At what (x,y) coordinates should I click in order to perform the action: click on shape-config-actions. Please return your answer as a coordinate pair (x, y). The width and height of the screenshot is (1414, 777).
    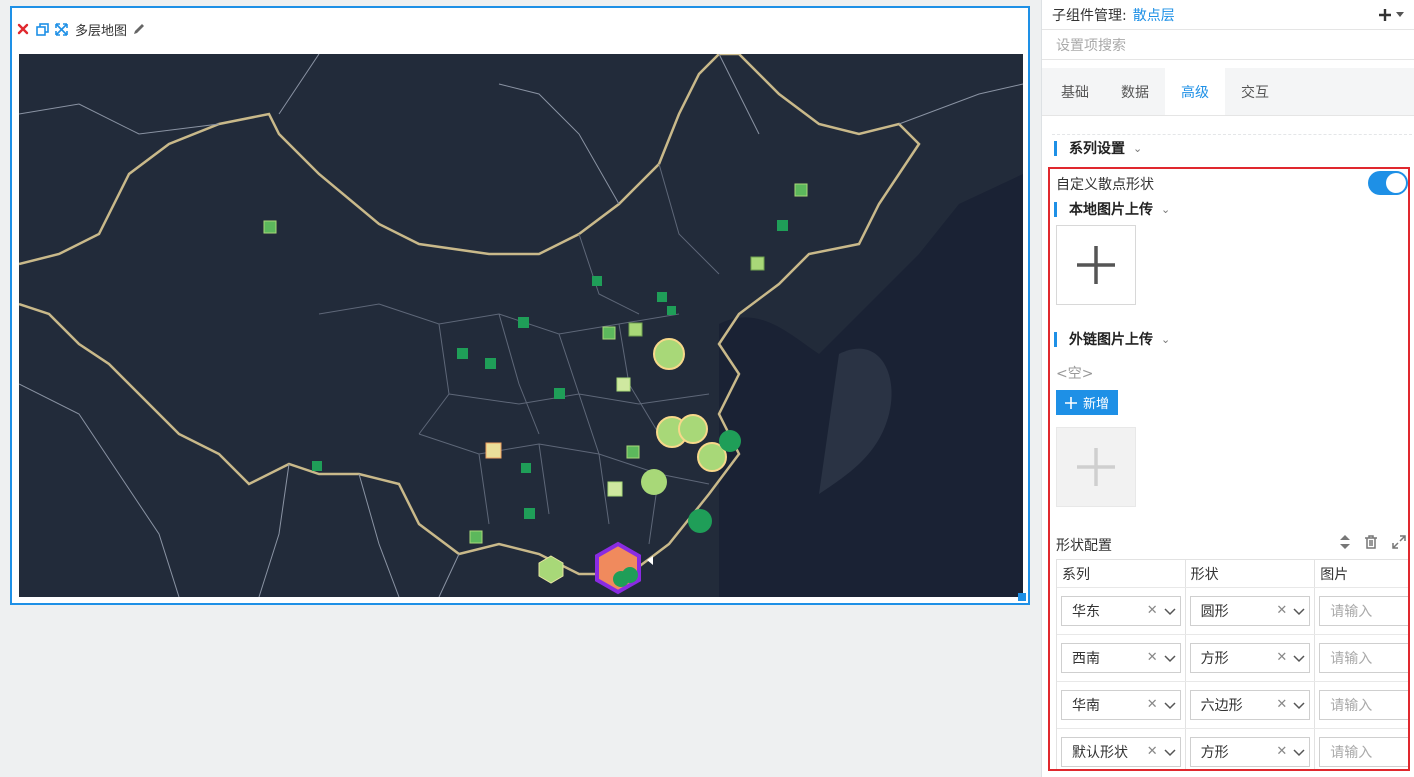
    Looking at the image, I should click on (1373, 542).